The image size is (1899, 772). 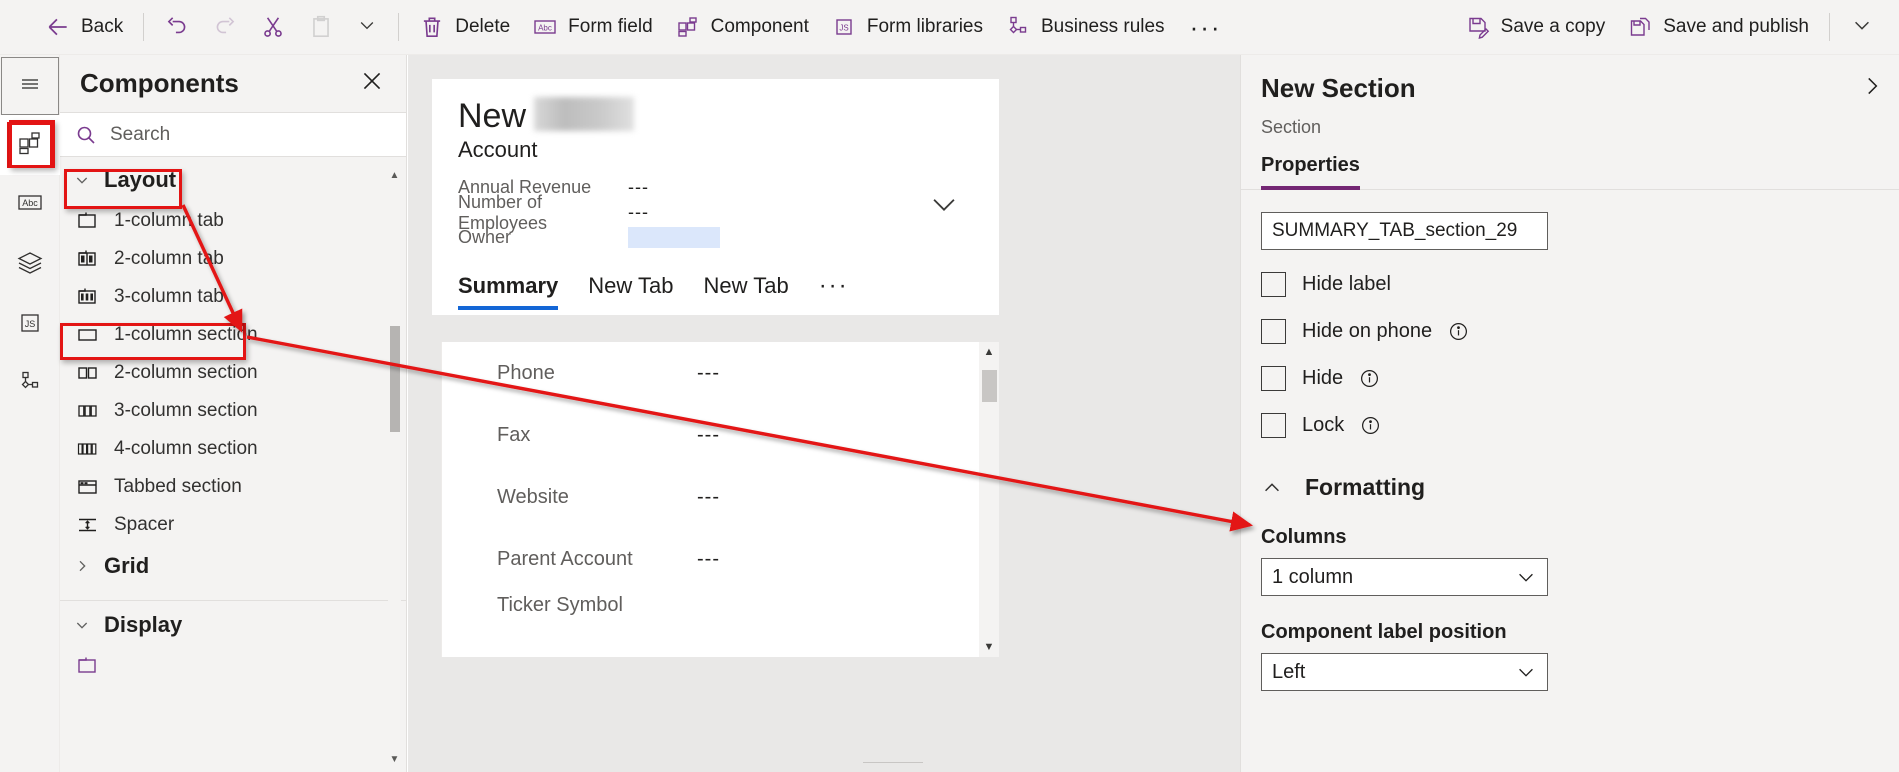 I want to click on component-item-2-column-section: 2-column section, so click(x=233, y=373).